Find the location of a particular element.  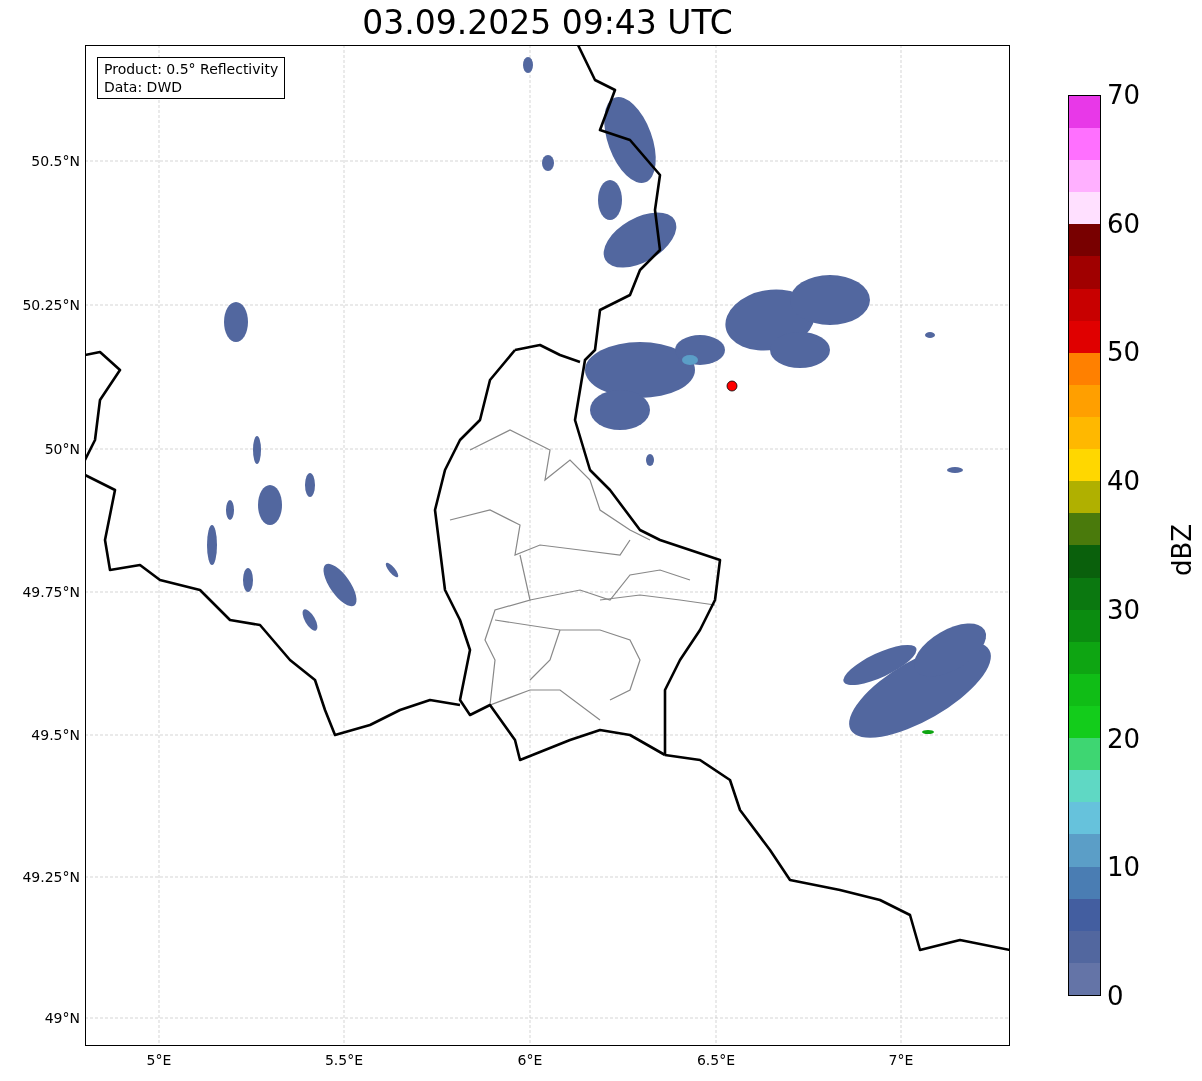

latitude-label: 50°N is located at coordinates (62, 449).